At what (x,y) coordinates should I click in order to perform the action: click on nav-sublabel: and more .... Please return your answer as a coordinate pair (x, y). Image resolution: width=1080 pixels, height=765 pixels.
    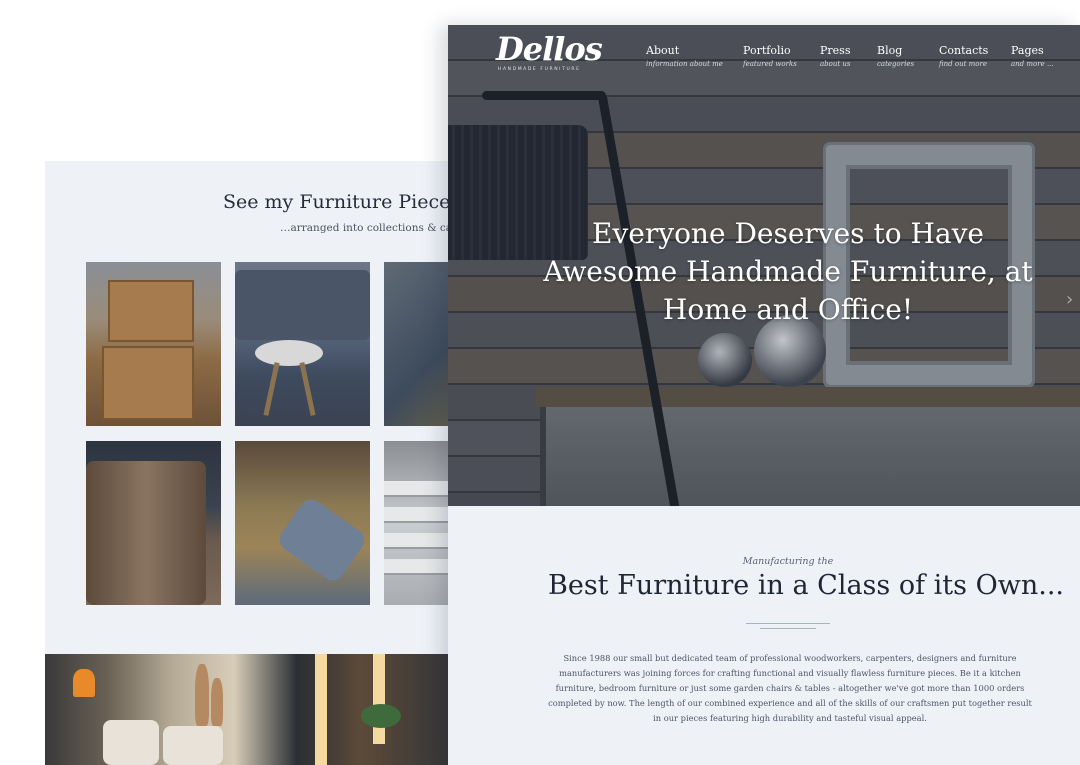
    Looking at the image, I should click on (1032, 64).